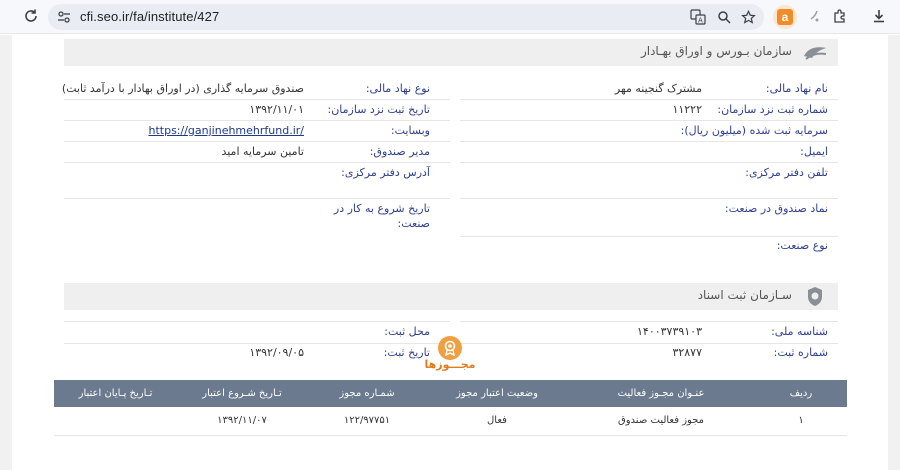  I want to click on svg-text: A, so click(700, 21).